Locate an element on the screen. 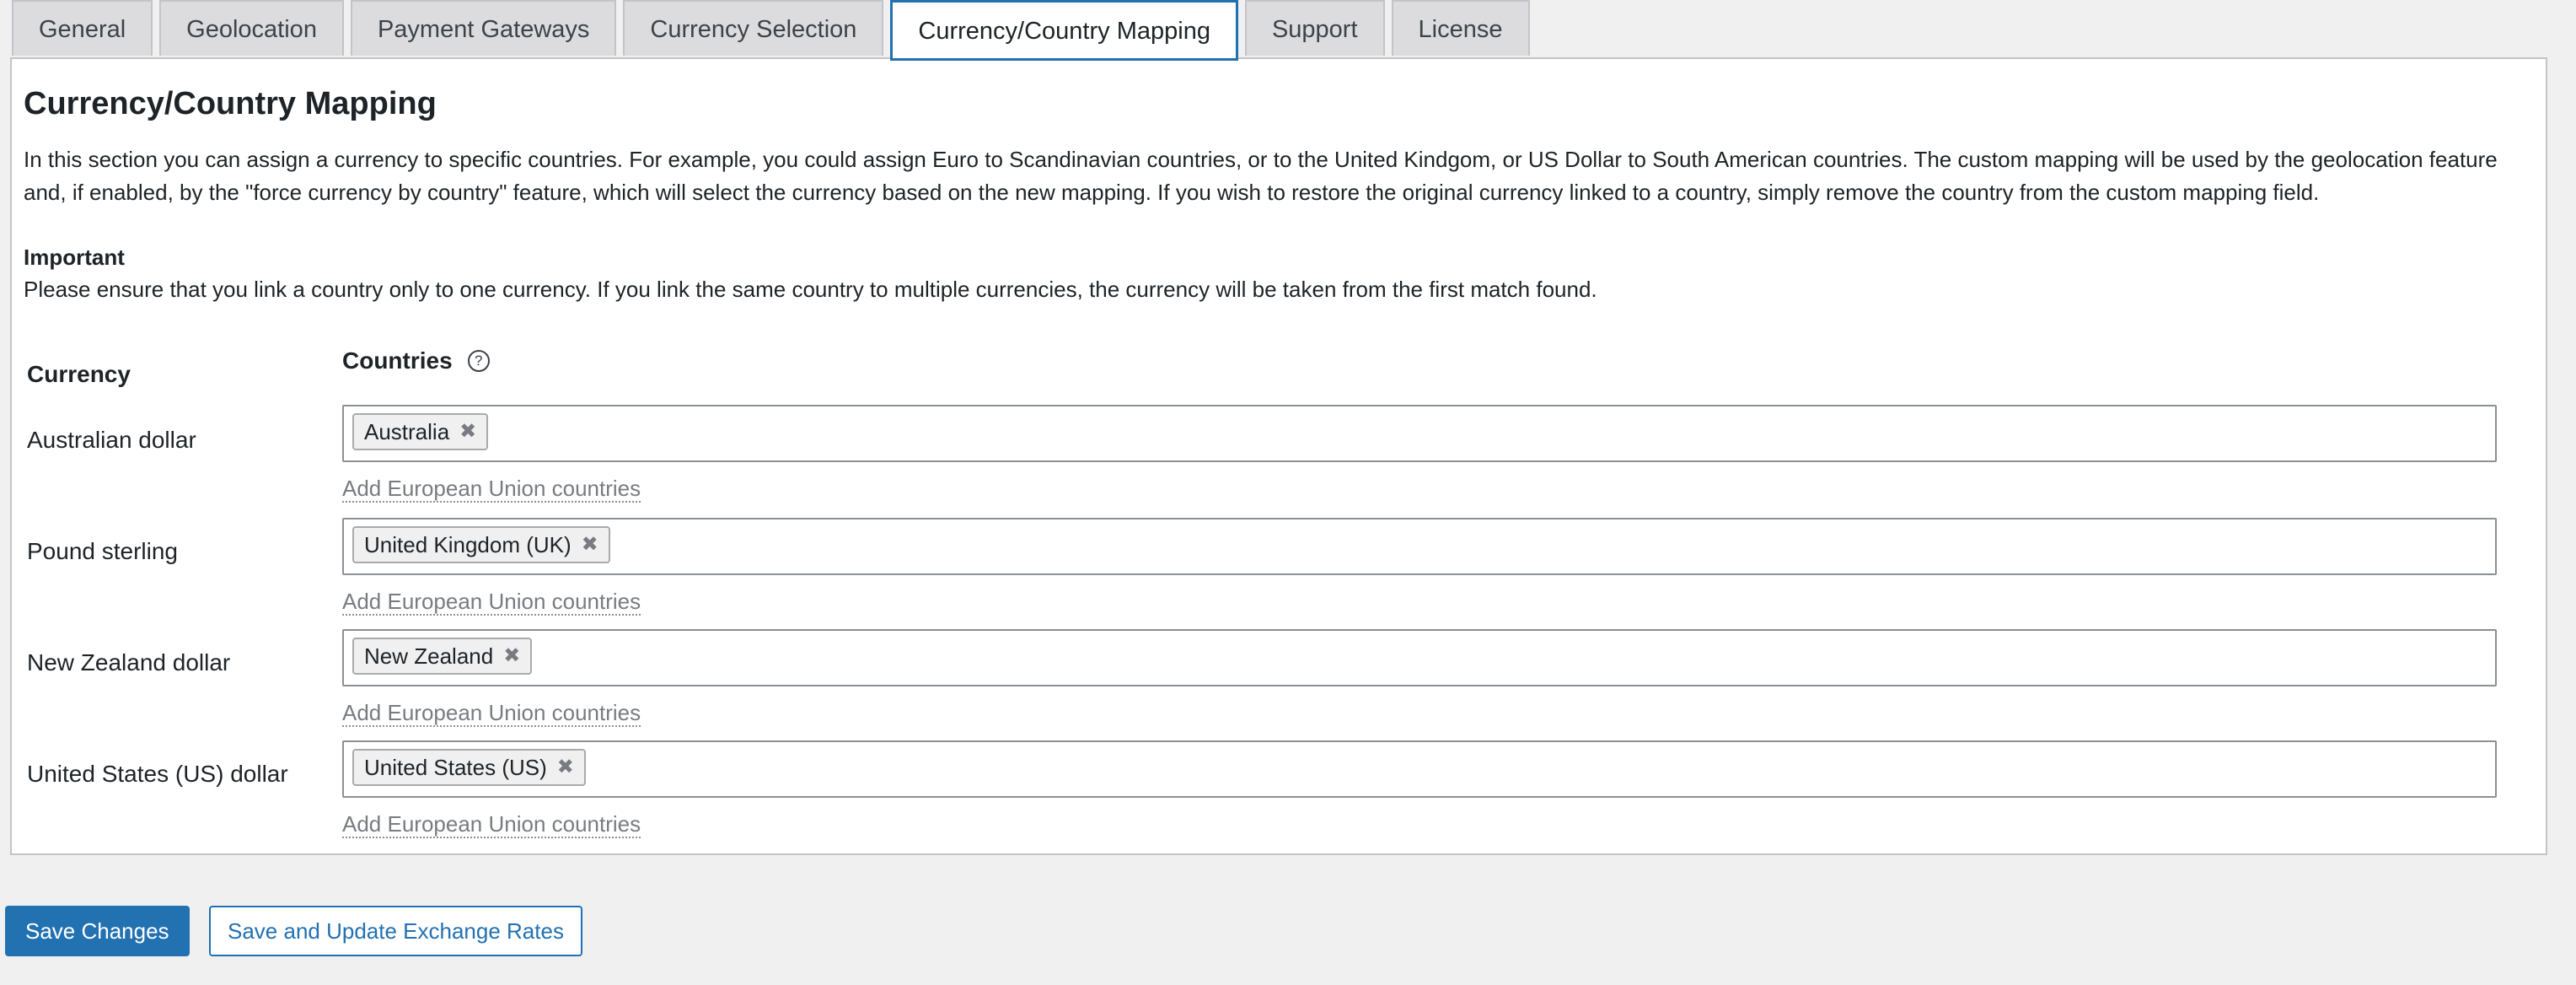  tab-currency-country-mapping: Currency/Country Mapping is located at coordinates (1064, 30).